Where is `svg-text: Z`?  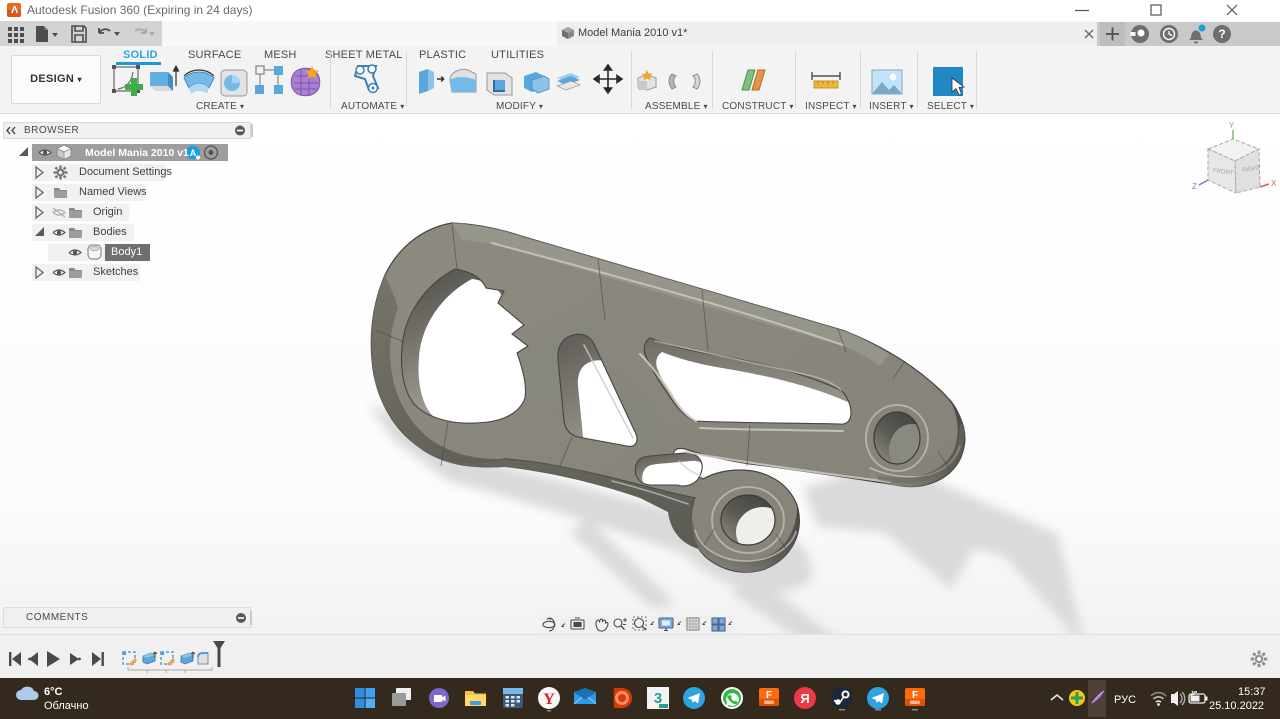 svg-text: Z is located at coordinates (1194, 186).